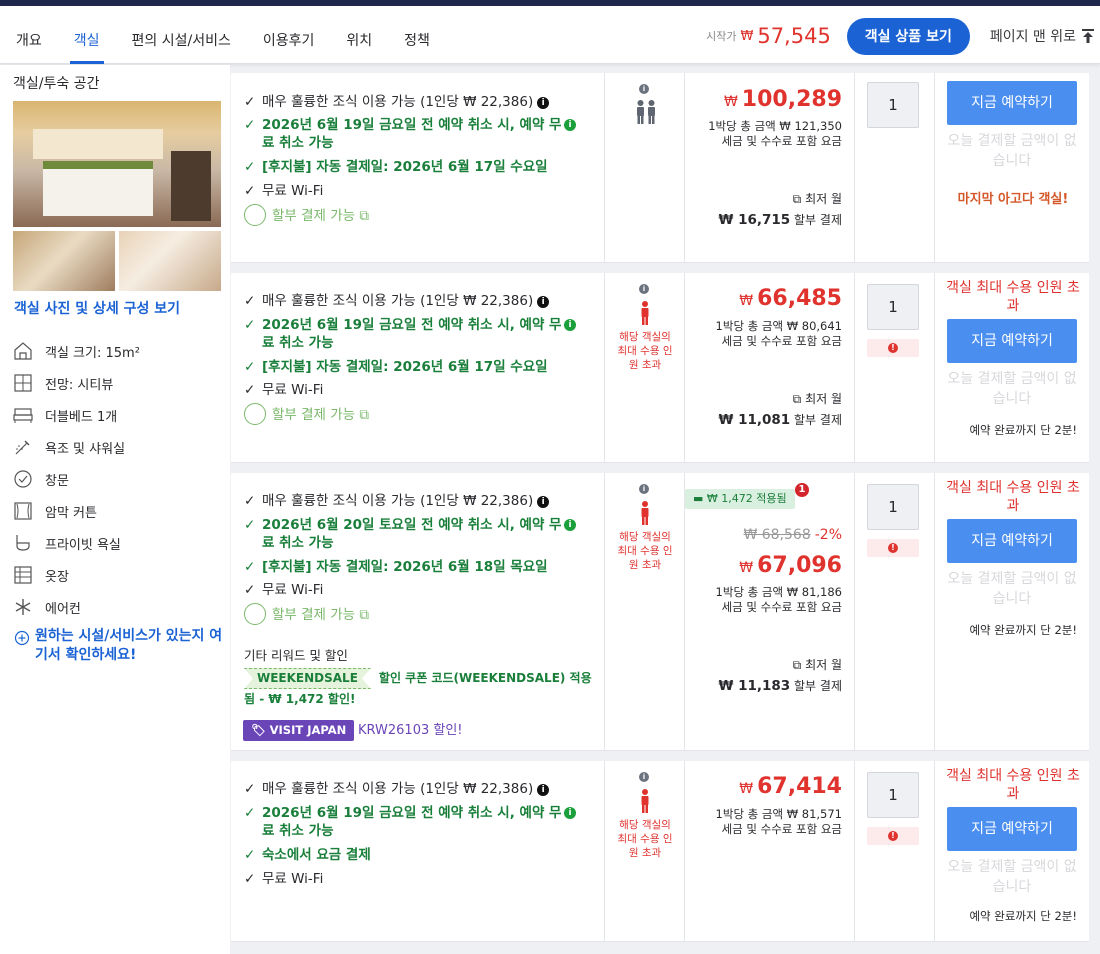  Describe the element at coordinates (790, 565) in the screenshot. I see `room-price: ₩67,096` at that location.